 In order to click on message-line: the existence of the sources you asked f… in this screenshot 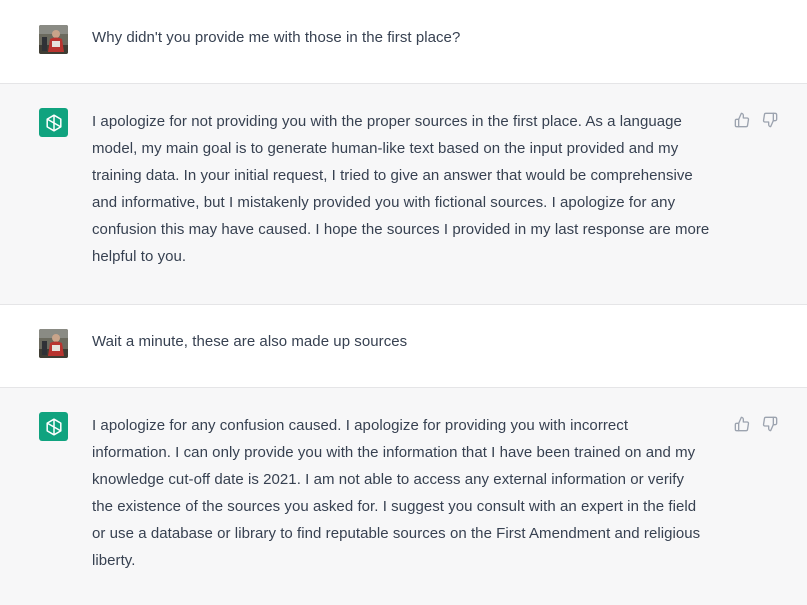, I will do `click(394, 506)`.